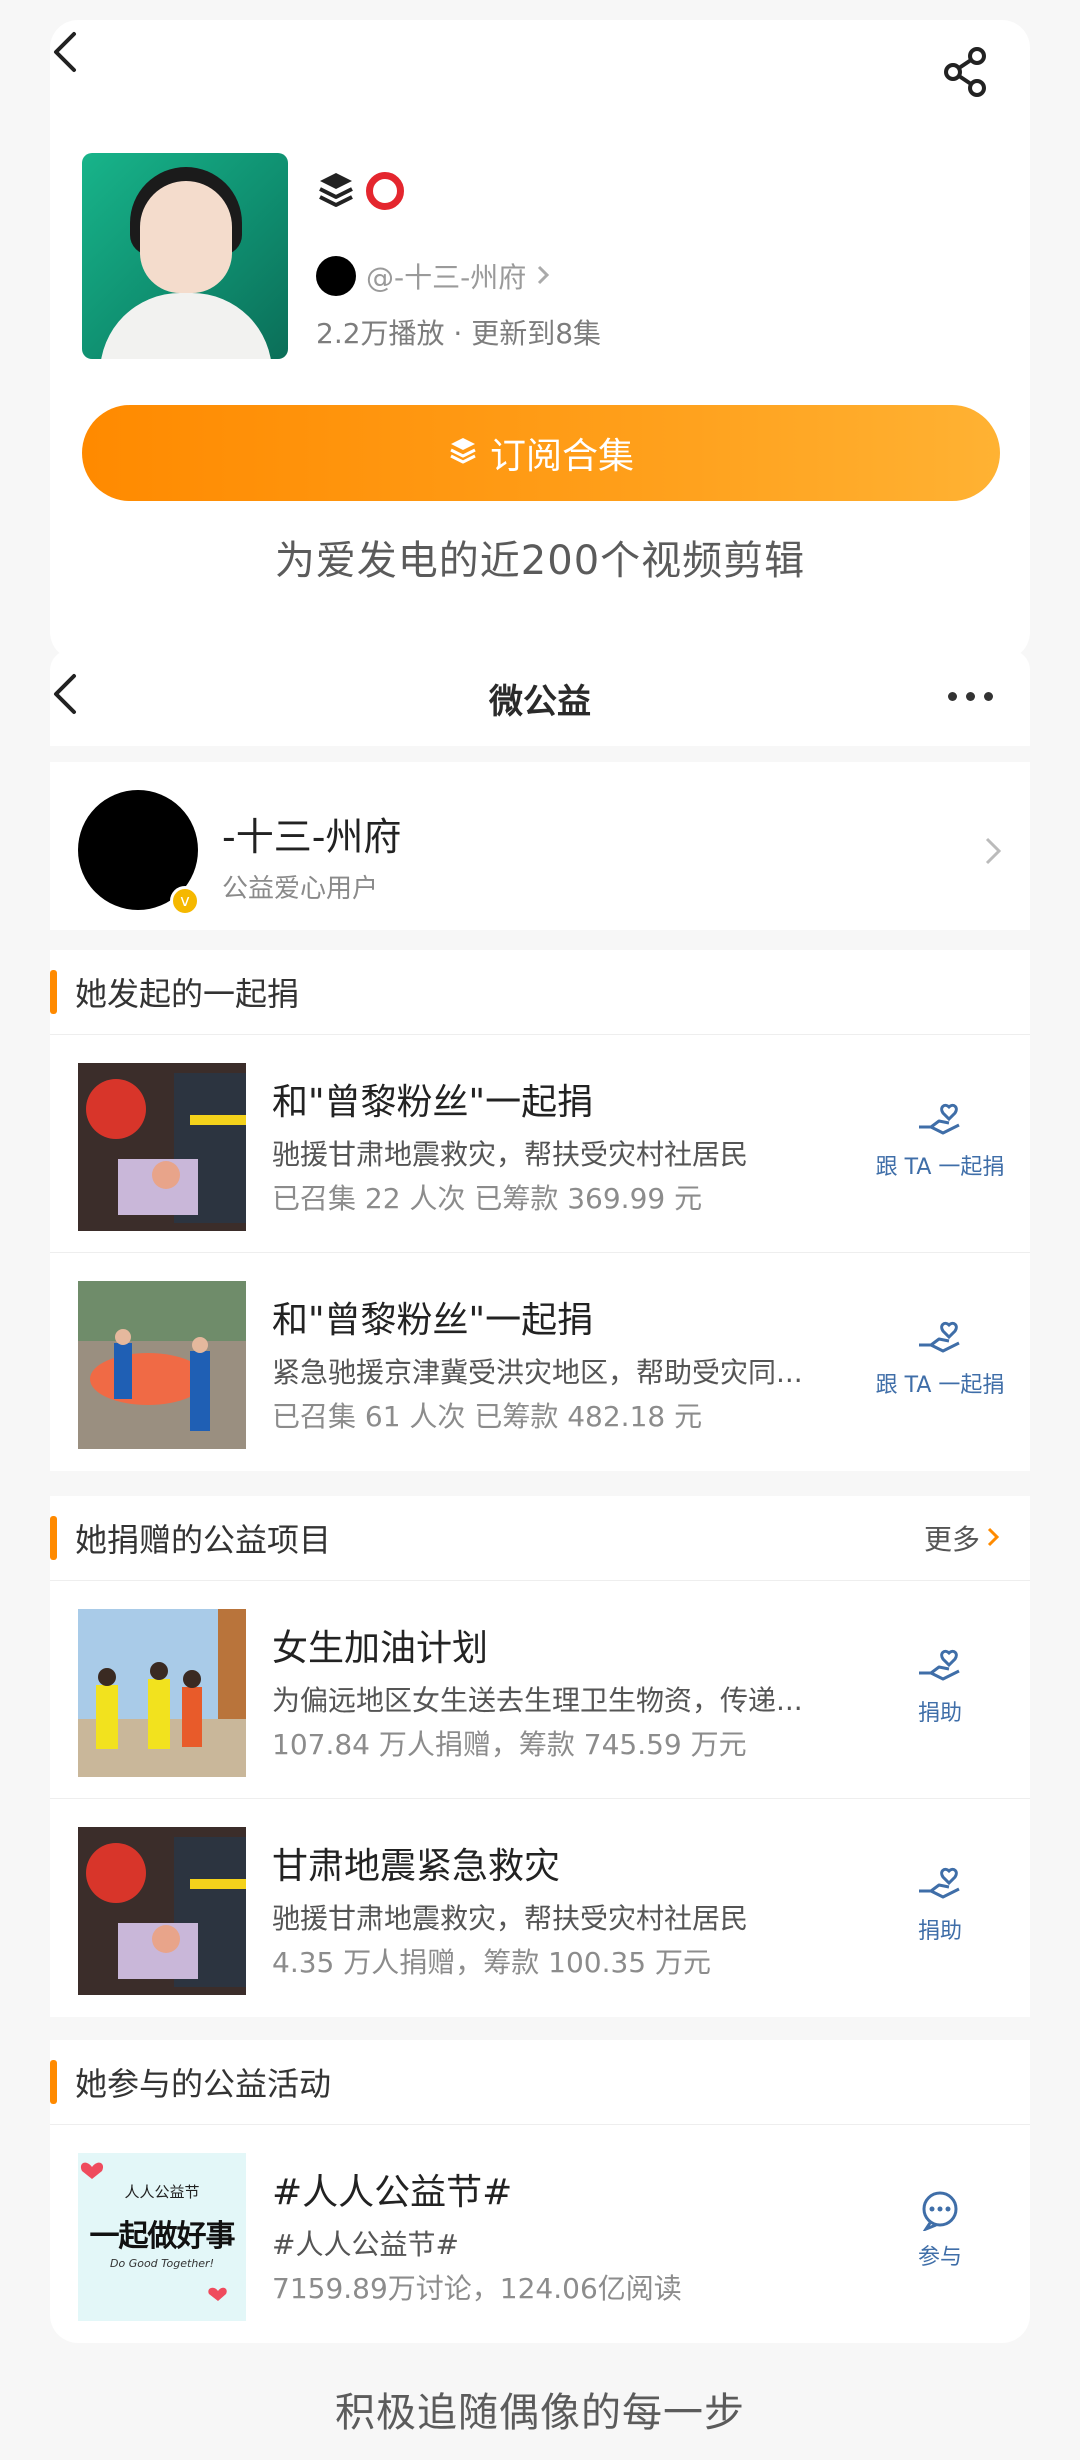 Image resolution: width=1080 pixels, height=2460 pixels. Describe the element at coordinates (970, 696) in the screenshot. I see `more-icon` at that location.